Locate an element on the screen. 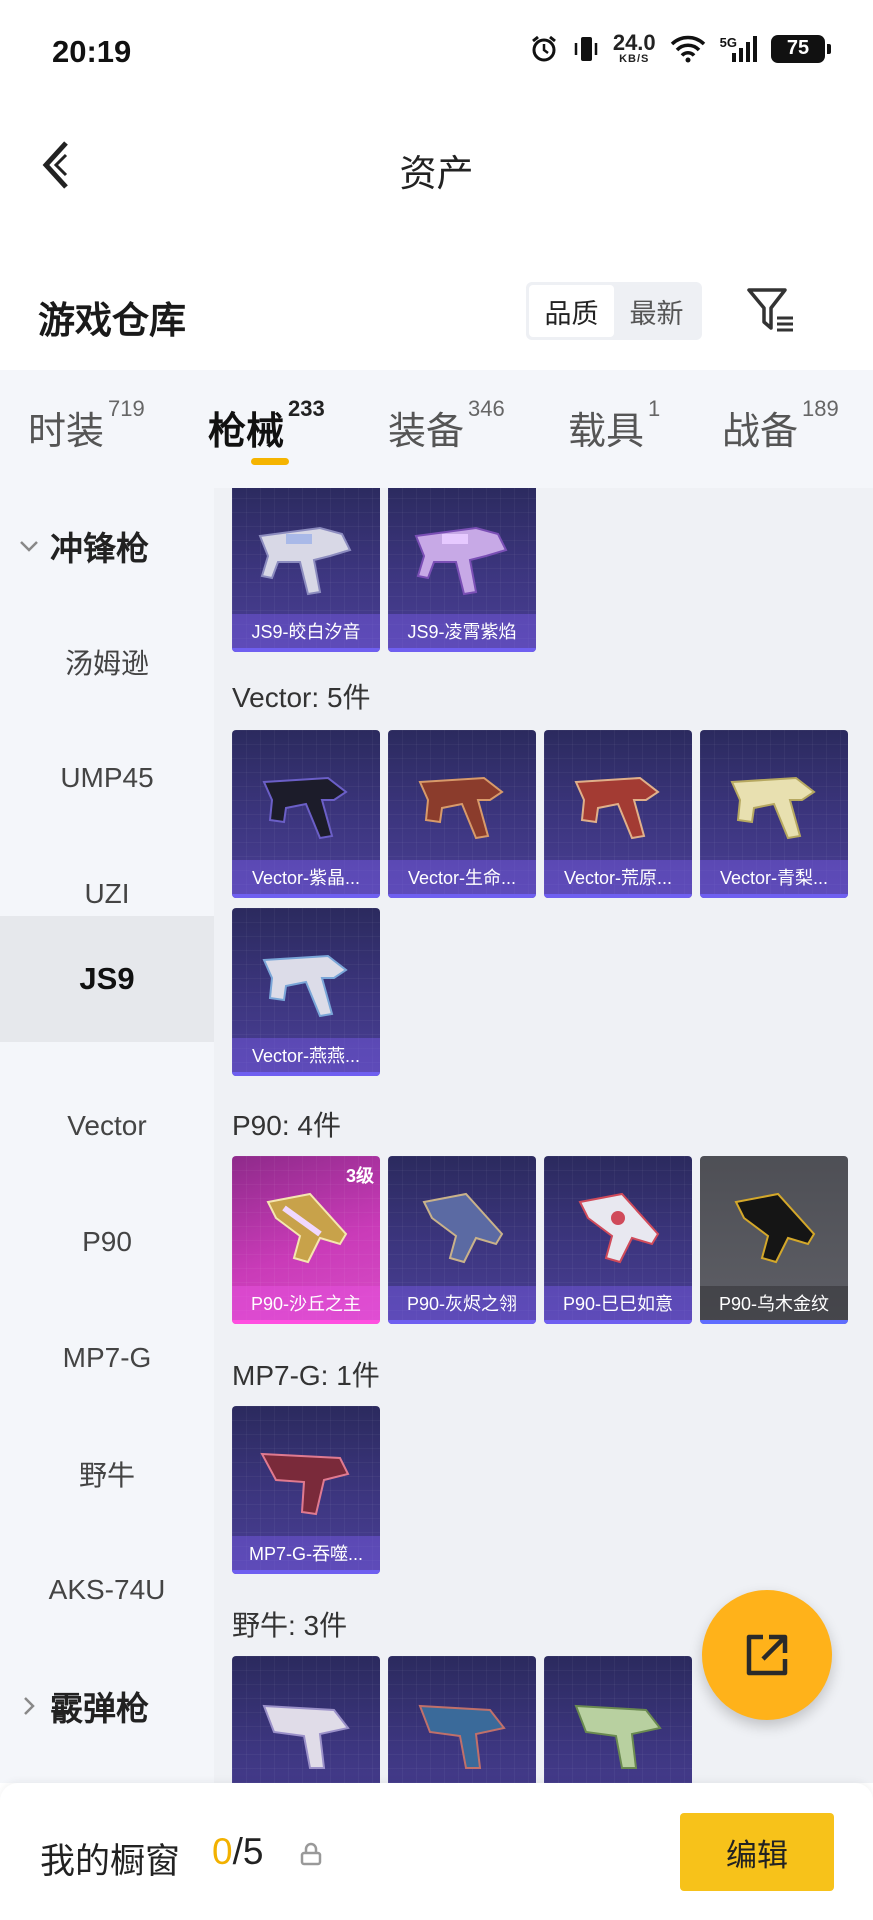  category-tab-bar: 时装719 枪械233 装备346 载具1 战备189 is located at coordinates (436, 429).